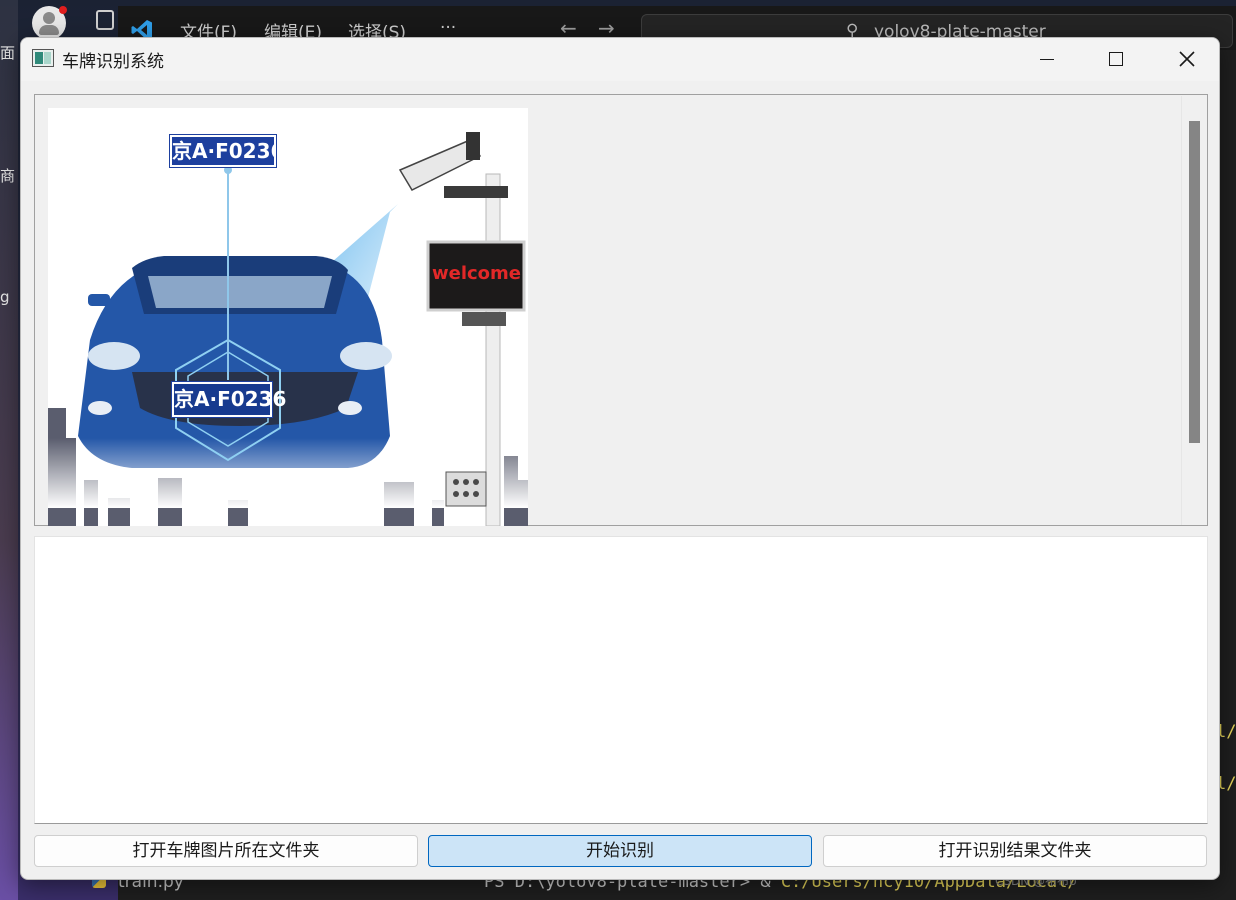 The image size is (1236, 900). Describe the element at coordinates (9, 450) in the screenshot. I see `desktop-left-strip: 面 商 g` at that location.